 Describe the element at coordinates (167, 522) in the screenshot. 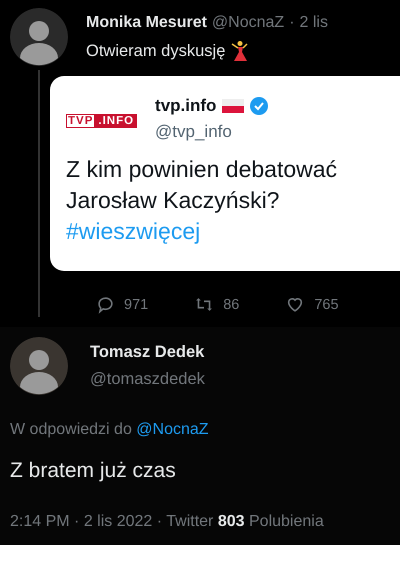

I see `tweet-meta: 2:14 PM · 2 lis 2022 · Twitter 803 Polubienia` at that location.